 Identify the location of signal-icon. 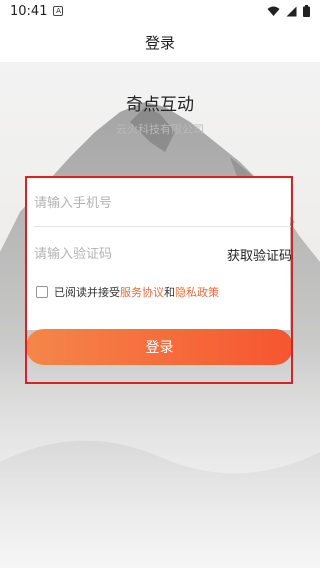
(291, 11).